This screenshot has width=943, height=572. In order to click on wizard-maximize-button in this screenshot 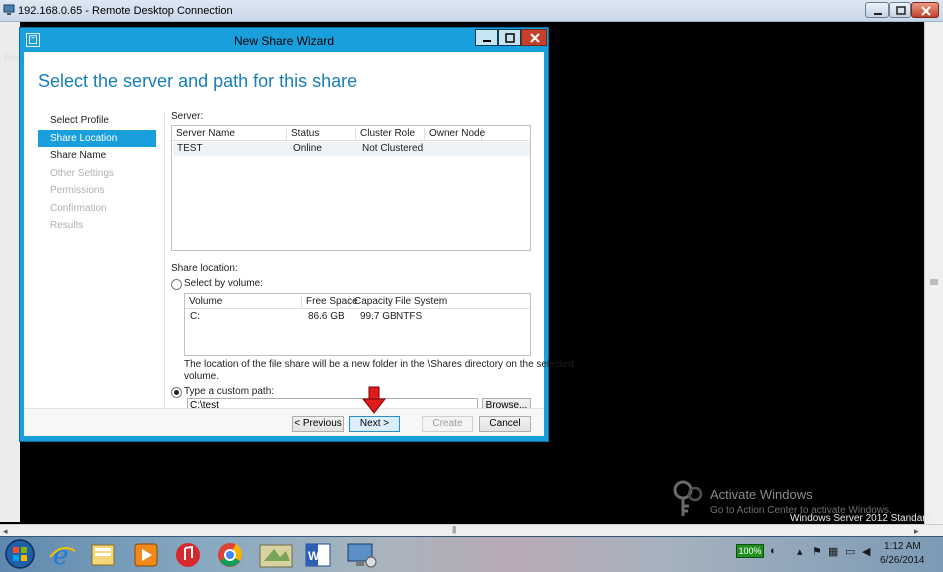, I will do `click(509, 37)`.